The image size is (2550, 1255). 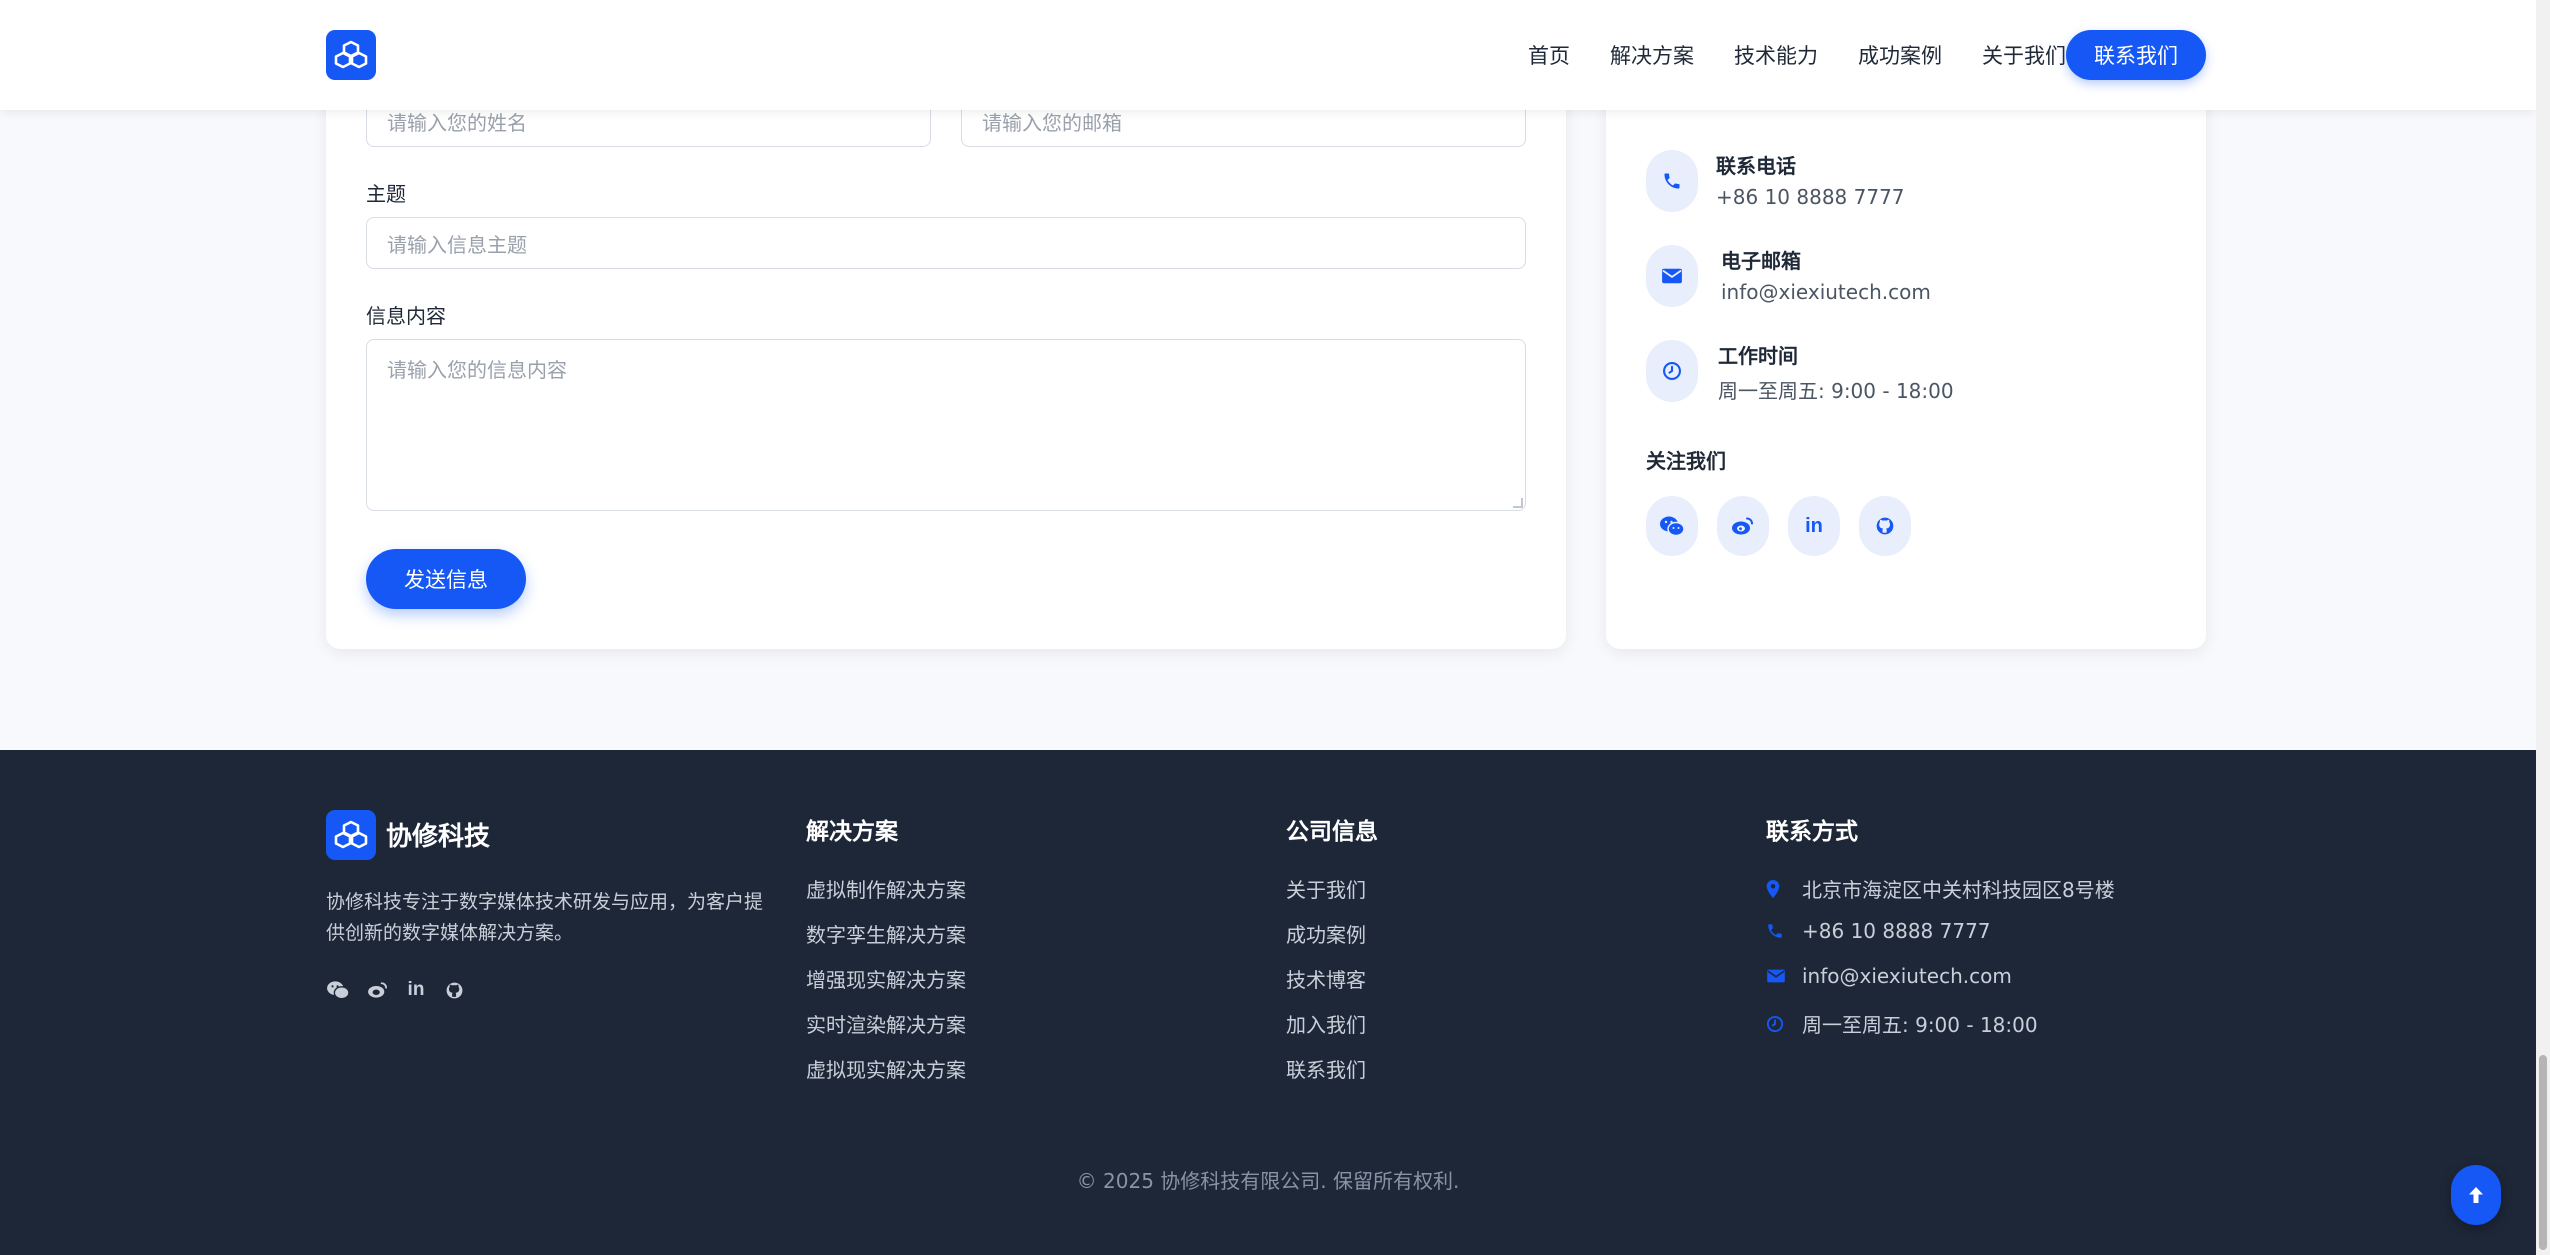 I want to click on message-label: 信息内容, so click(x=406, y=316).